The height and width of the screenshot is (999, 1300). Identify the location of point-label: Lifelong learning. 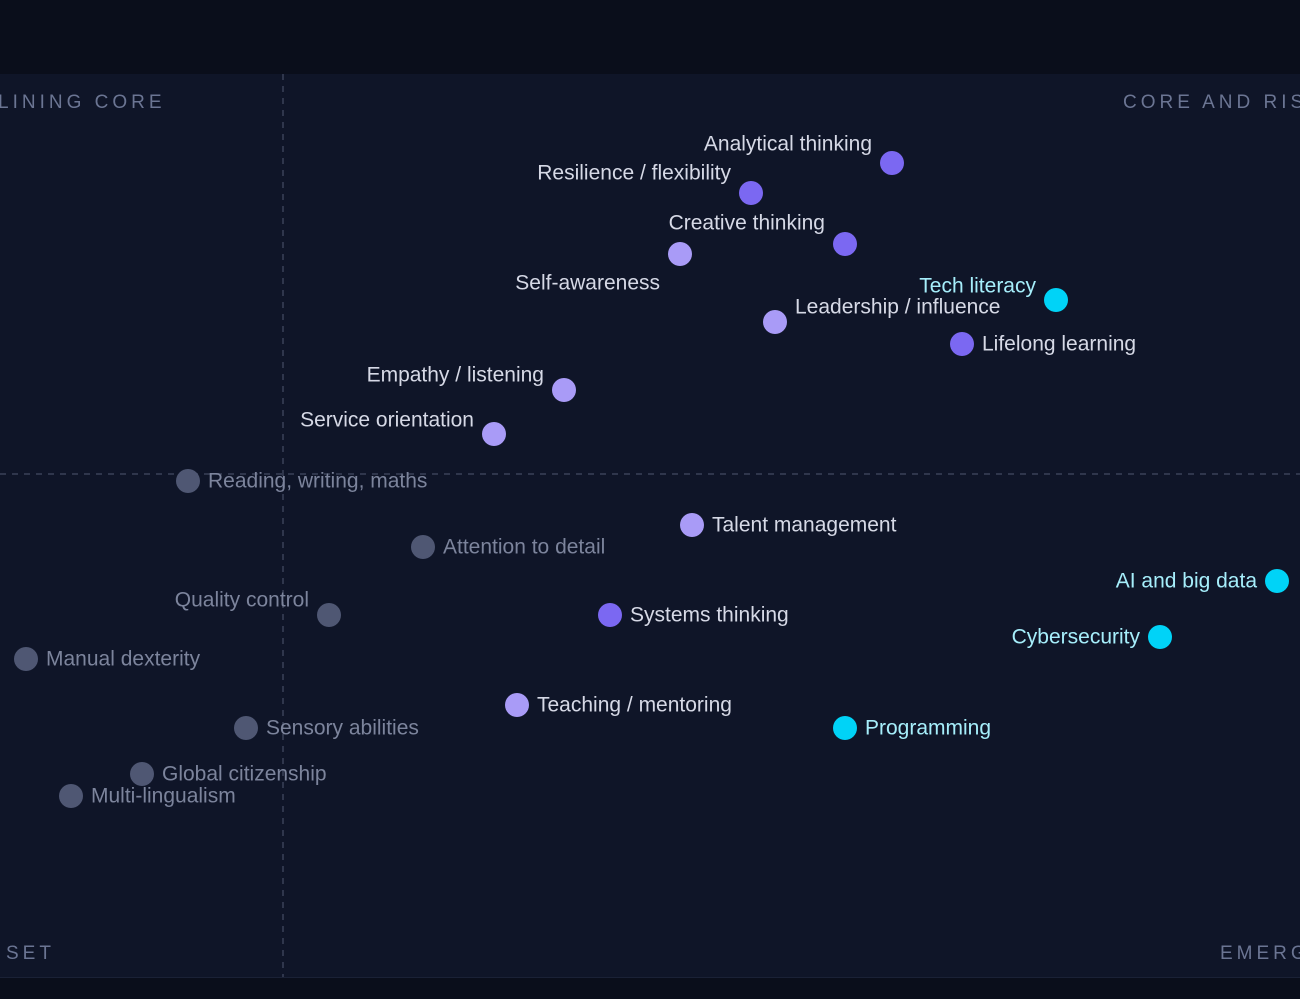
(1059, 344).